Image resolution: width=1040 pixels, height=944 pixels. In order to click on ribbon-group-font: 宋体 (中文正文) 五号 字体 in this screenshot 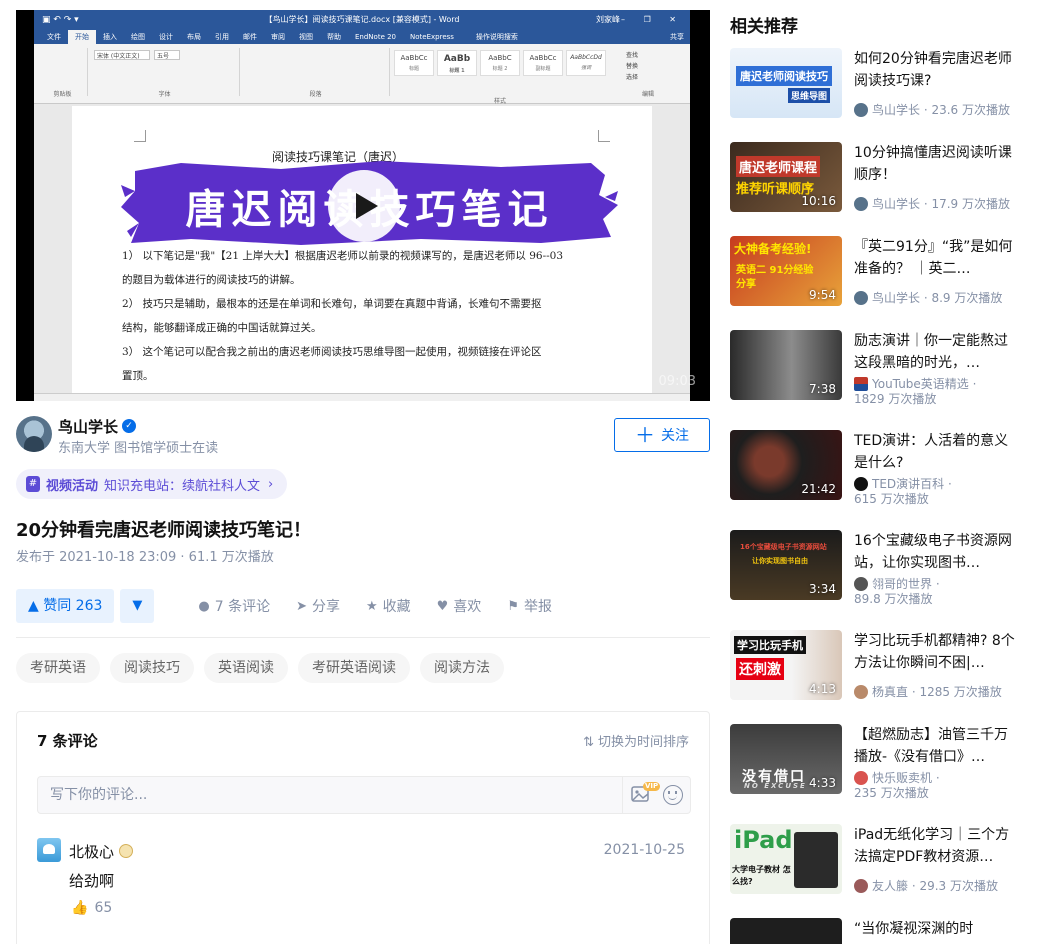, I will do `click(165, 73)`.